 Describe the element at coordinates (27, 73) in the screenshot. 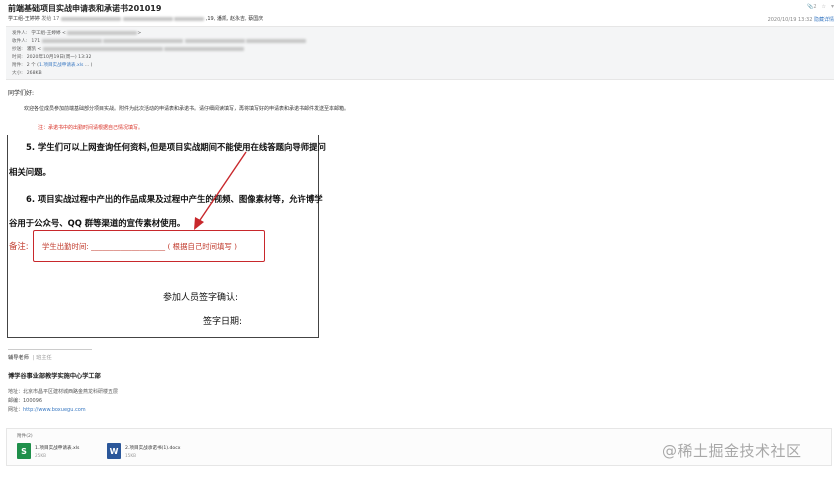

I see `size-row: 大小: 268KB` at that location.